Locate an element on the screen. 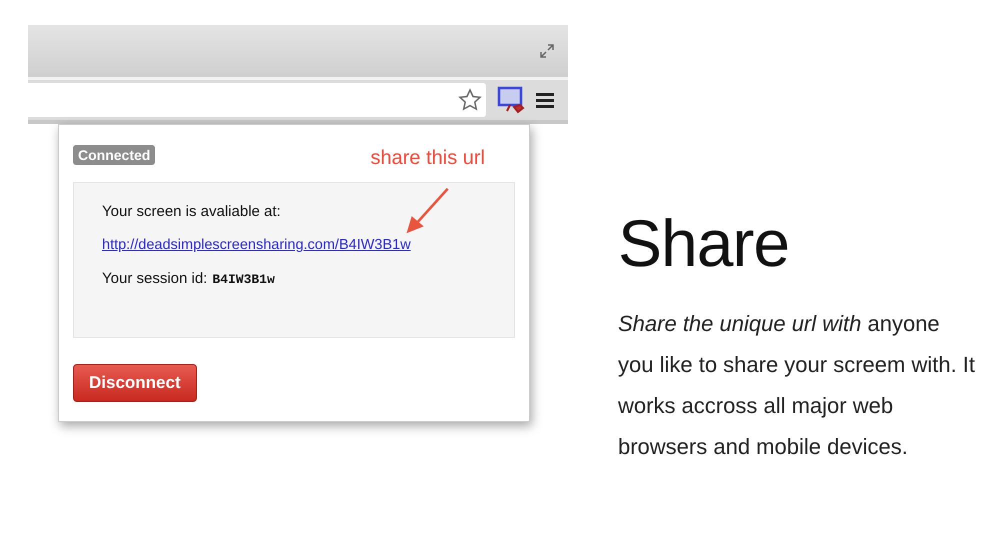  session-label: Your session id: is located at coordinates (155, 278).